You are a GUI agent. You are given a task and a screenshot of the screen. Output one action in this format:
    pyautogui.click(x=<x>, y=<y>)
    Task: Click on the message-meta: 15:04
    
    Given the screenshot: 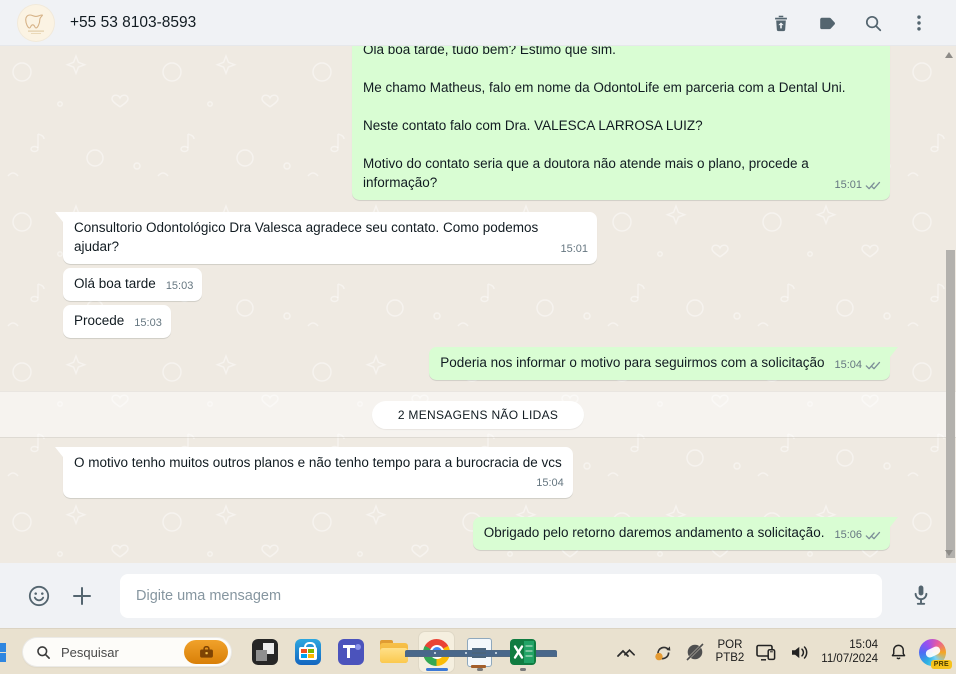 What is the action you would take?
    pyautogui.click(x=857, y=365)
    